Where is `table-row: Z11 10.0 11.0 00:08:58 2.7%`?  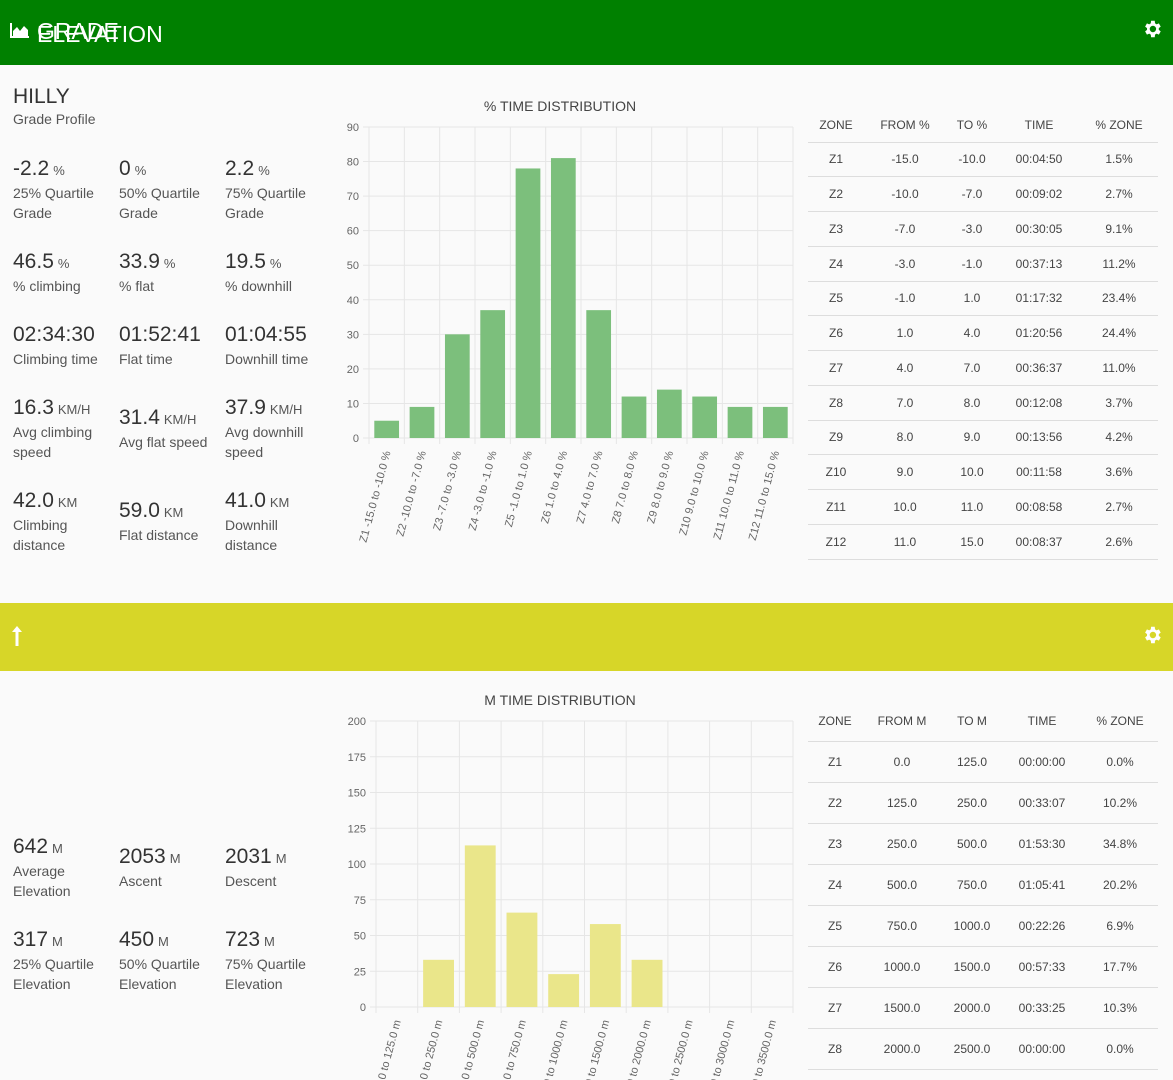
table-row: Z11 10.0 11.0 00:08:58 2.7% is located at coordinates (983, 507).